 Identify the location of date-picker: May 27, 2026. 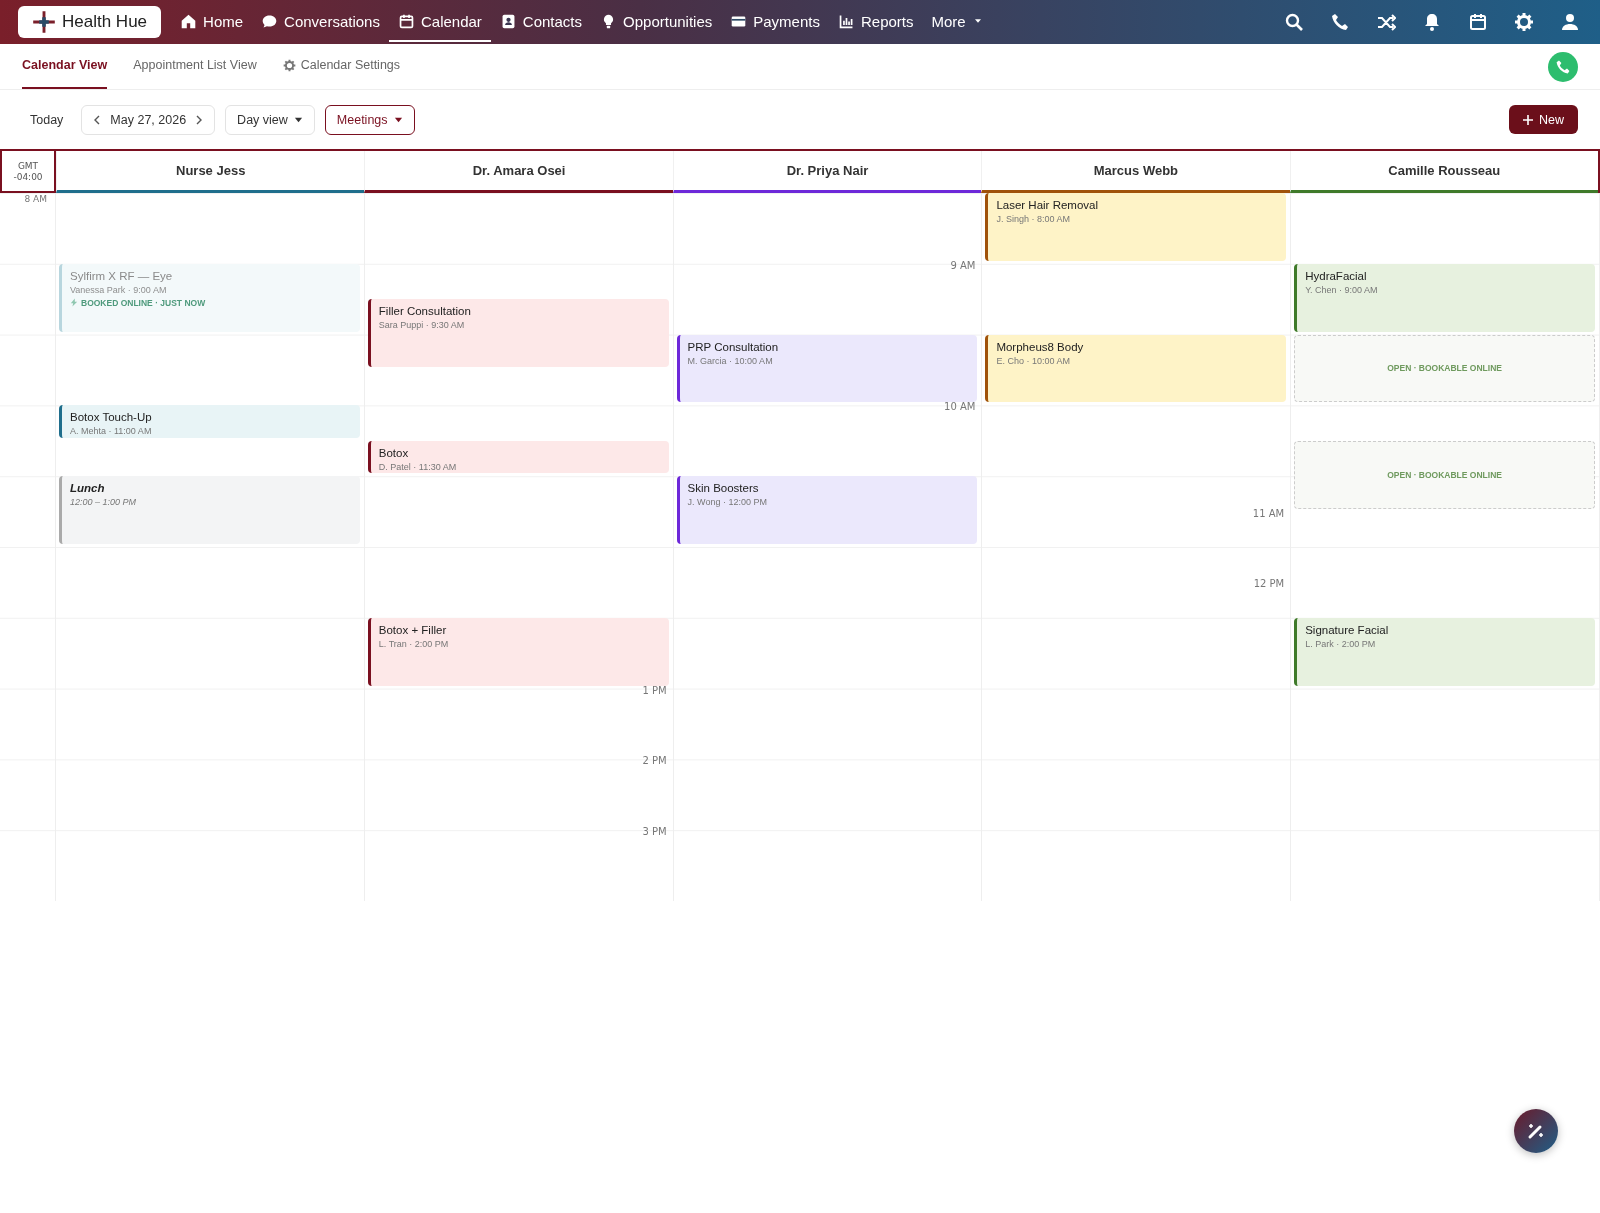
(148, 119).